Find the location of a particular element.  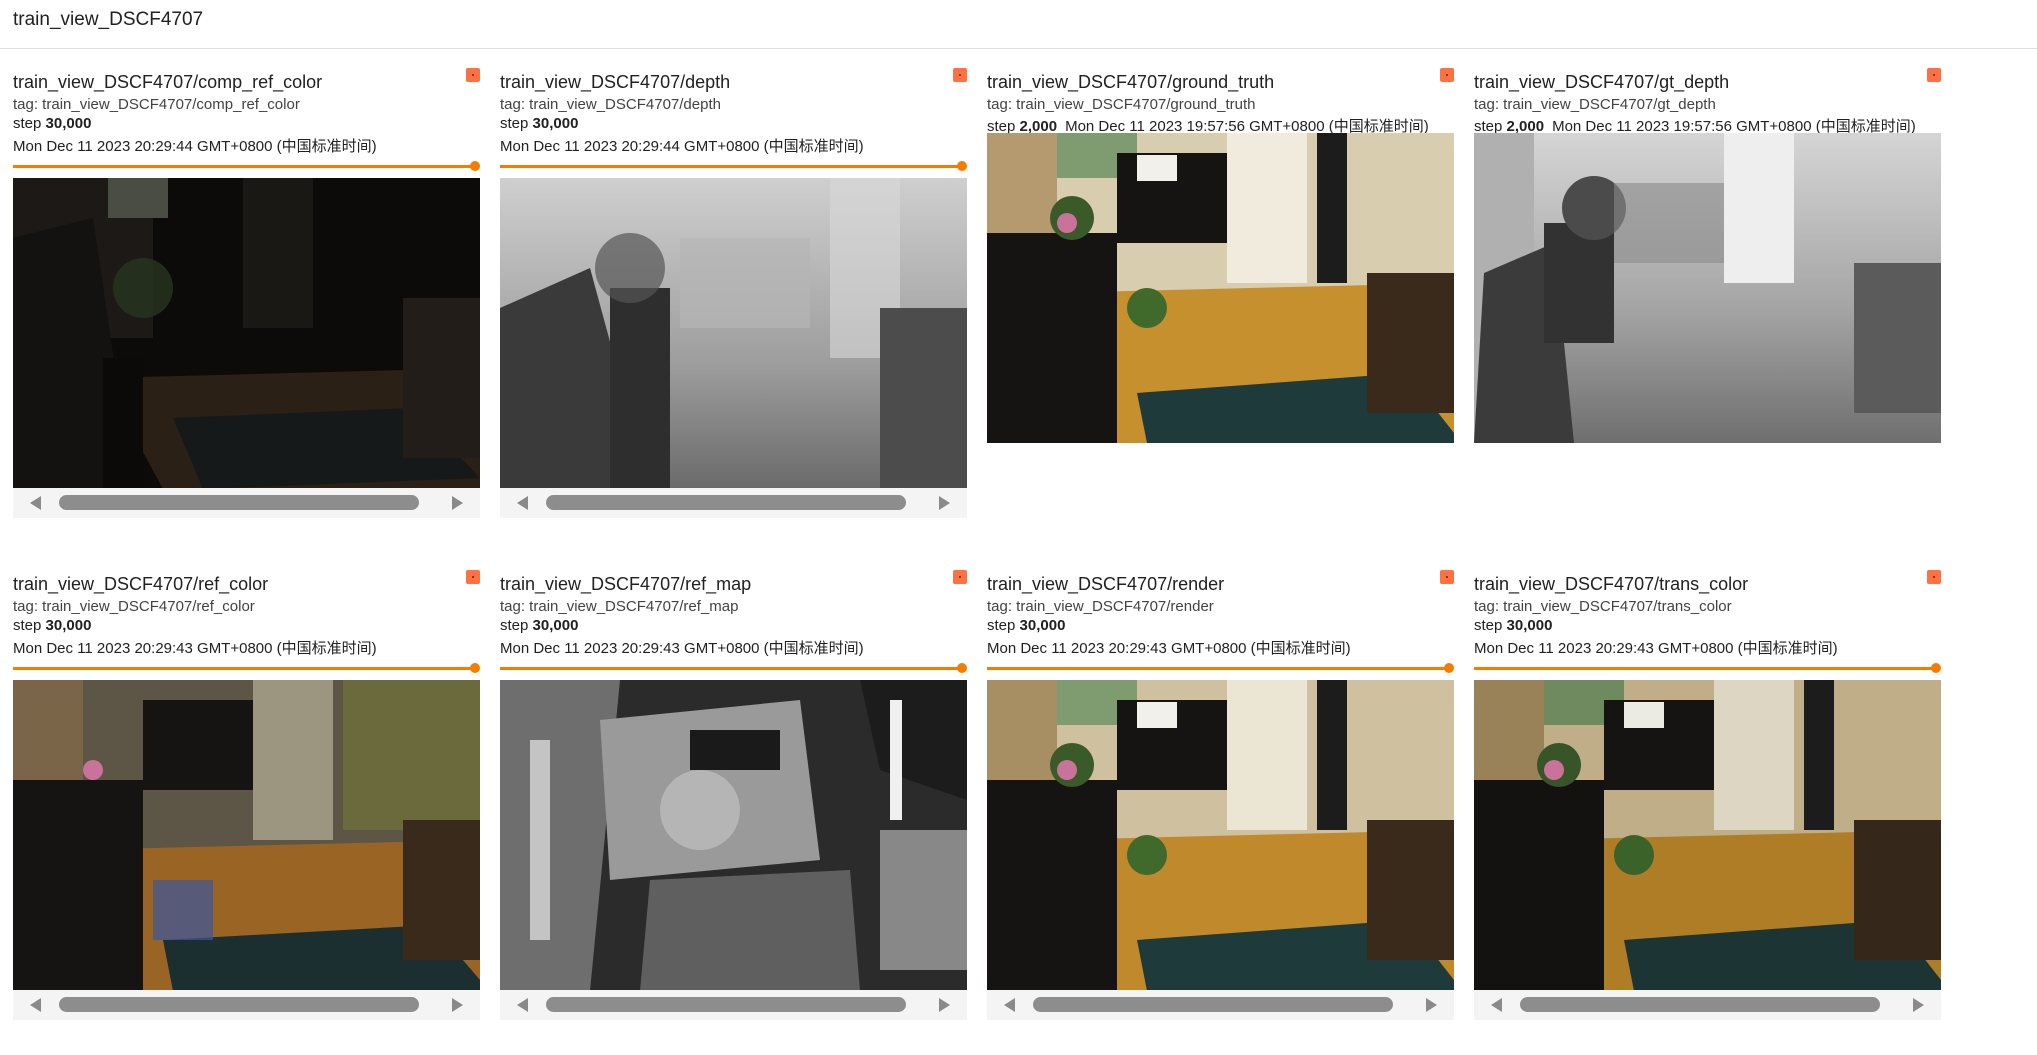

image-card-ground-truth: train_view_DSCF4707/ground_truth tag is located at coordinates (1220, 258).